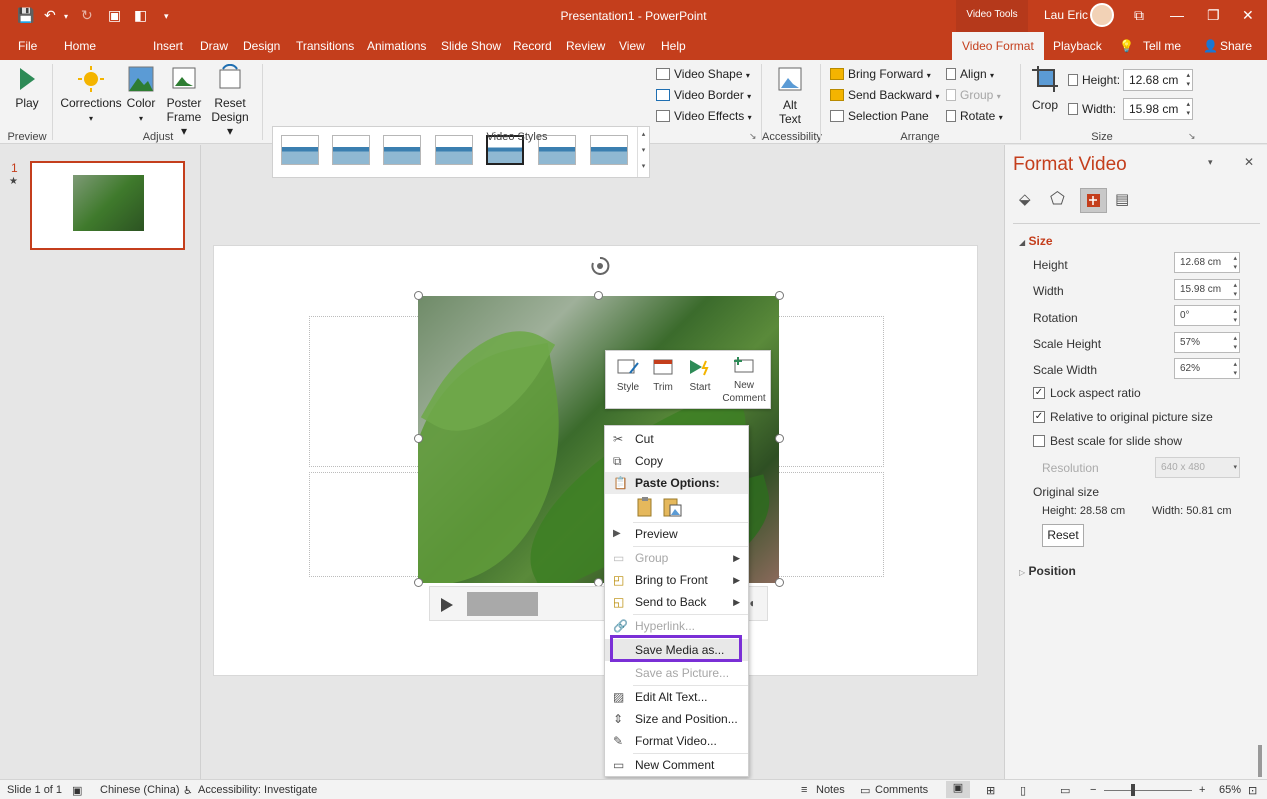 The width and height of the screenshot is (1267, 799). I want to click on user-name: Lau Eric, so click(1066, 15).